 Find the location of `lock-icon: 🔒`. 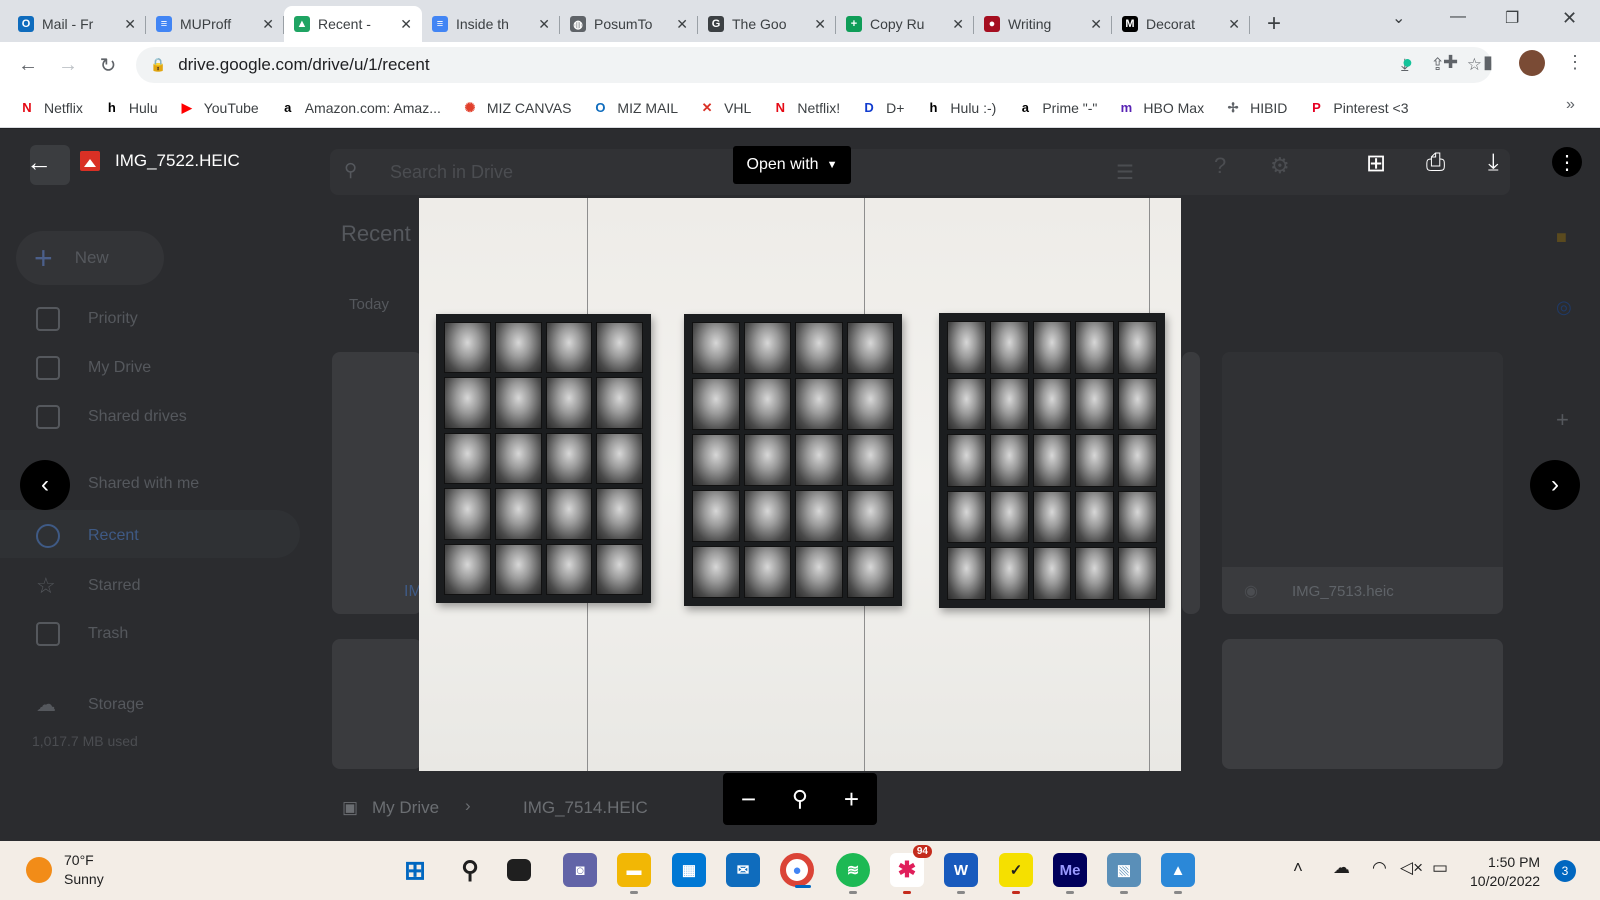

lock-icon: 🔒 is located at coordinates (158, 65).